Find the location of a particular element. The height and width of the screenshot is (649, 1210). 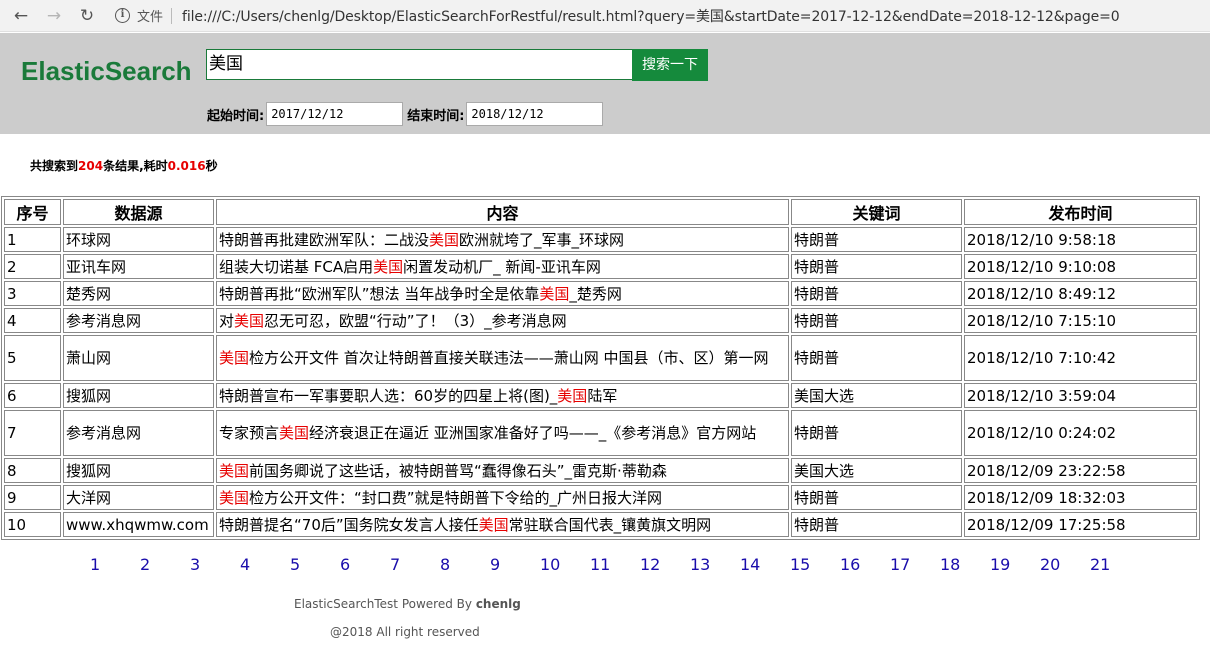

page-link-19: 19 is located at coordinates (1000, 564).